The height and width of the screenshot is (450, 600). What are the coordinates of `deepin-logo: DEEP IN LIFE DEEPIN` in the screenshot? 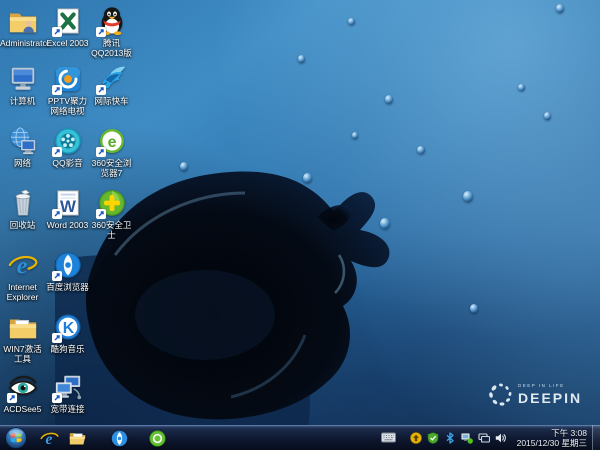 It's located at (534, 394).